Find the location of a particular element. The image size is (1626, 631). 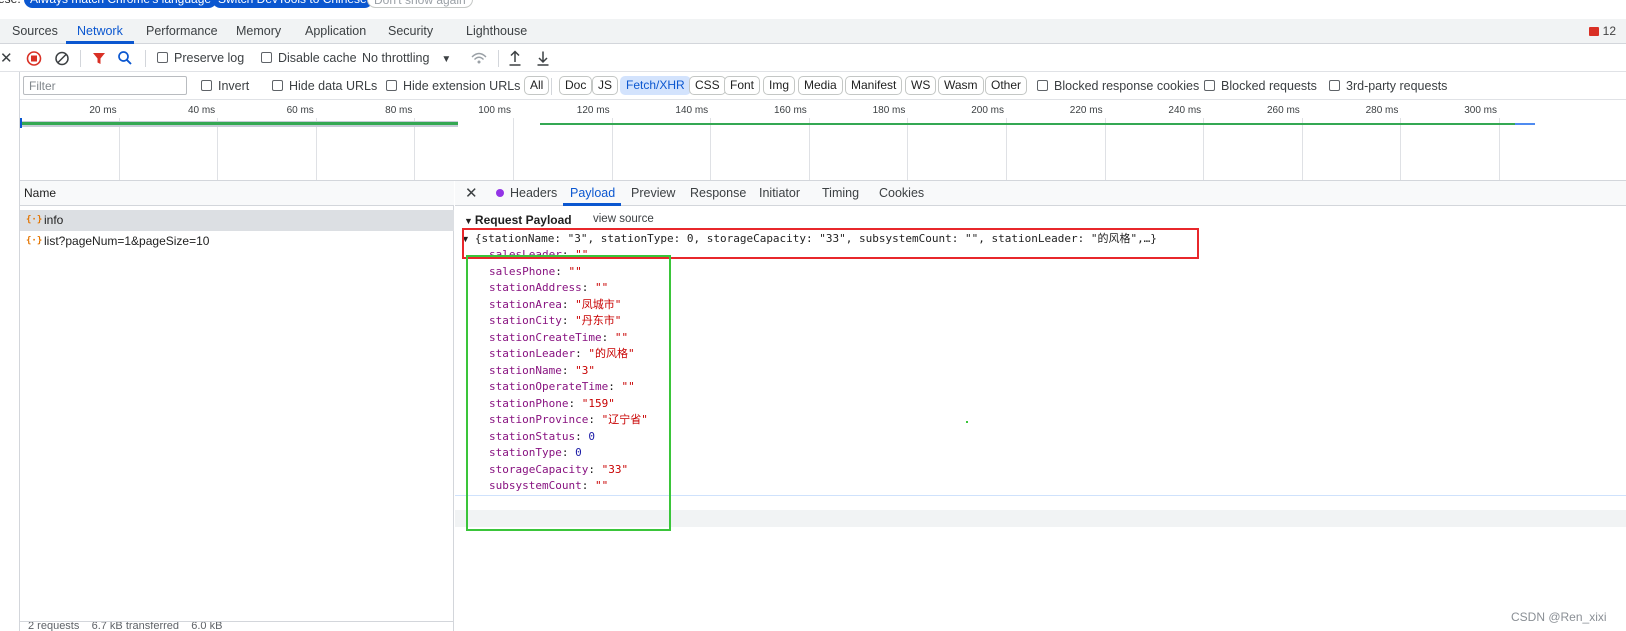

tab-preview: Preview is located at coordinates (653, 193).